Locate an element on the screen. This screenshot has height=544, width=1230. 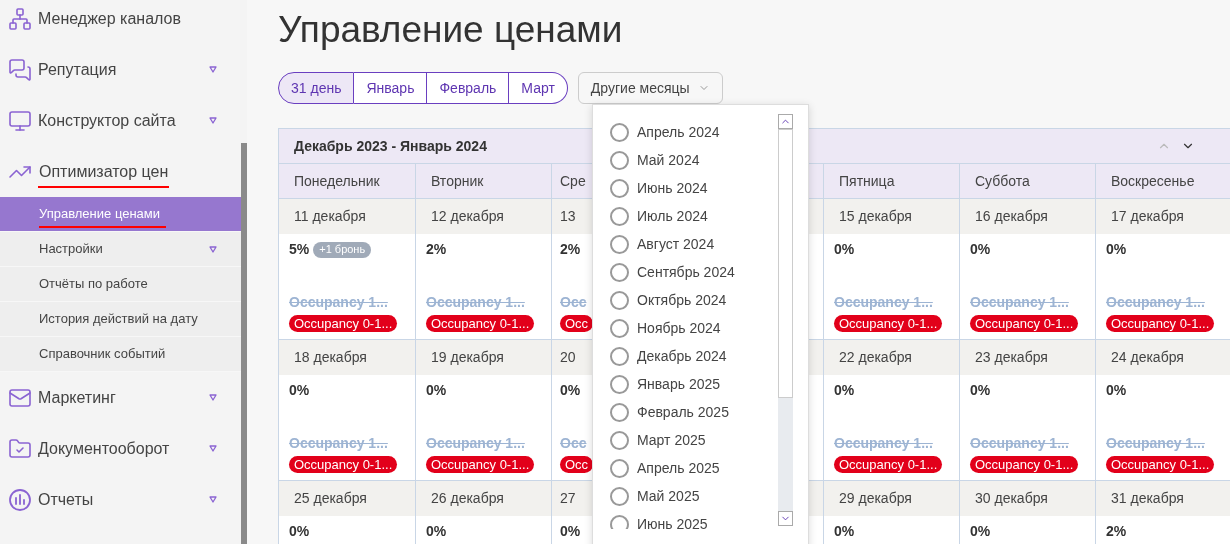
chat-icon is located at coordinates (20, 69).